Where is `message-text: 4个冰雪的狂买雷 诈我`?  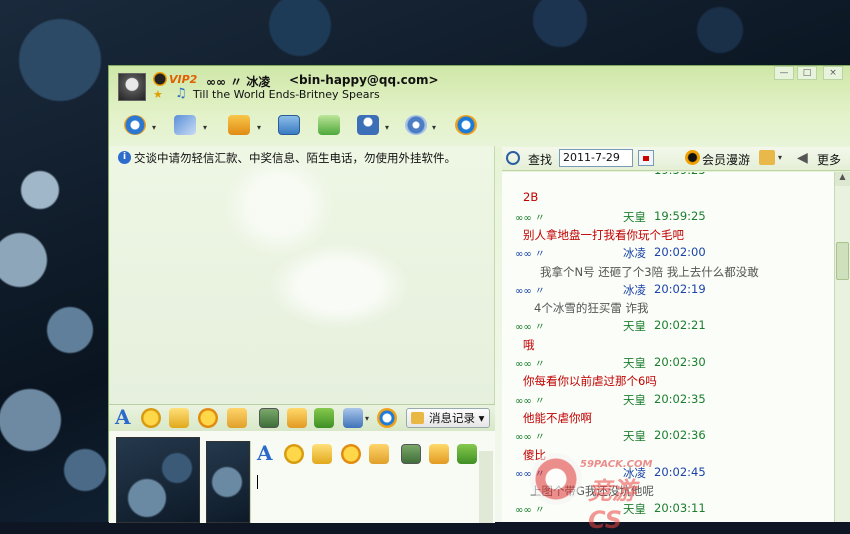
message-text: 4个冰雪的狂买雷 诈我 is located at coordinates (591, 308).